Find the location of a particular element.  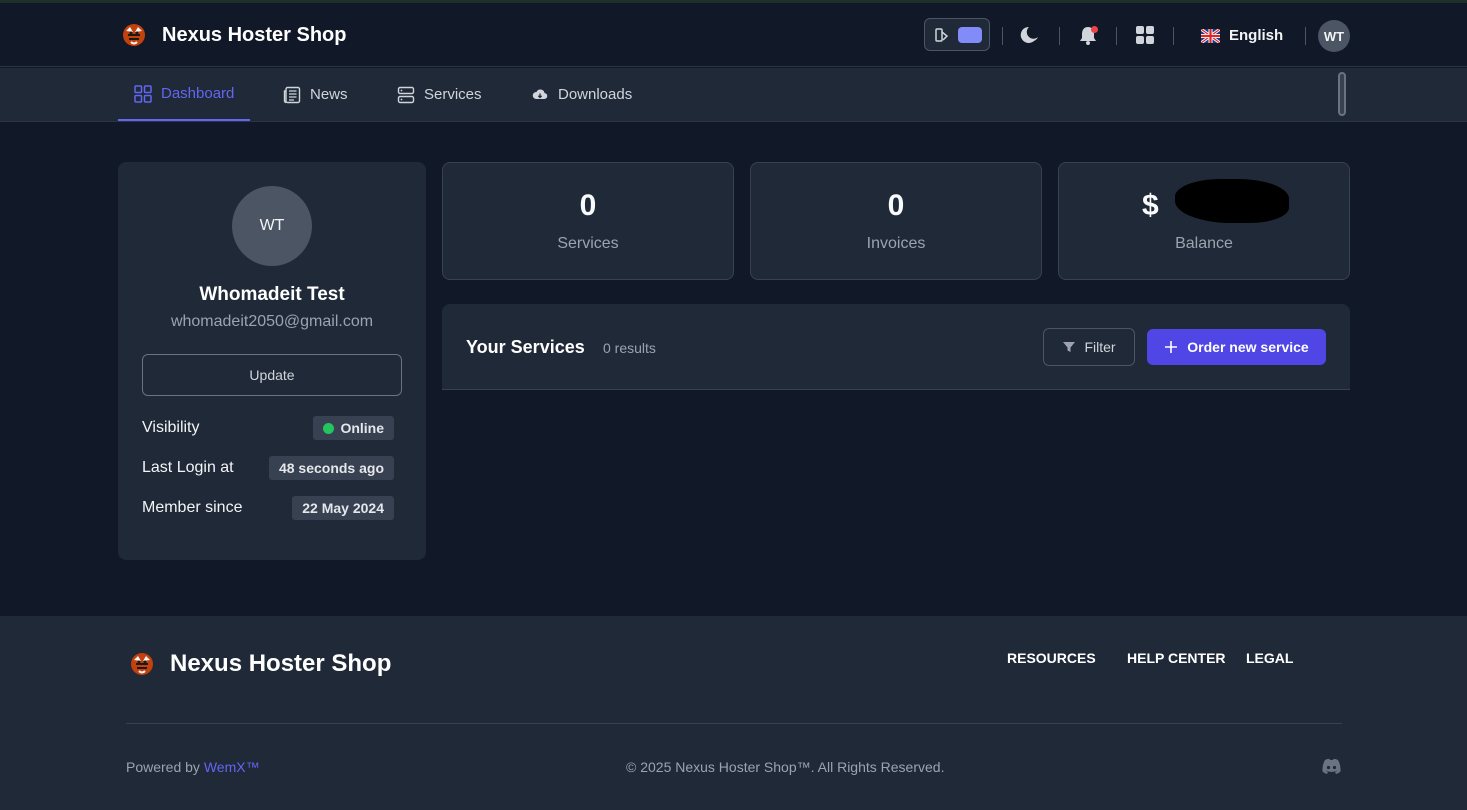

server-icon is located at coordinates (406, 94).